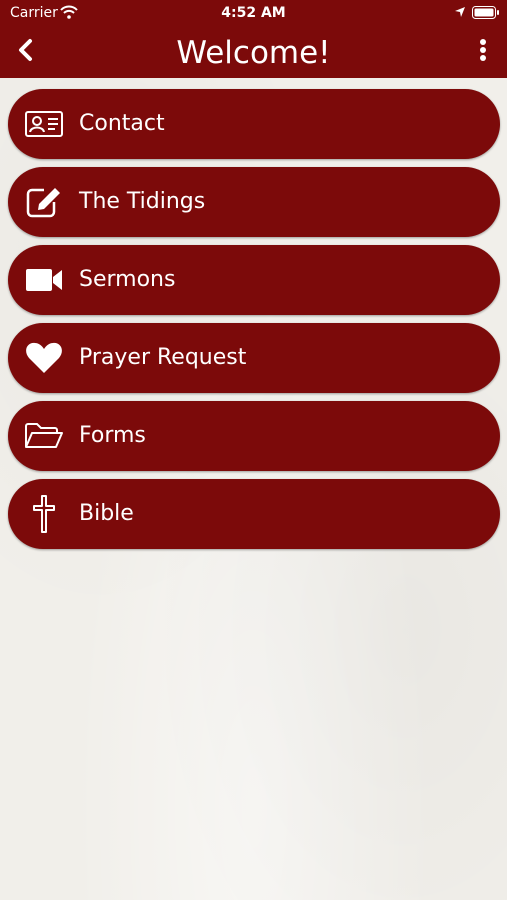 The height and width of the screenshot is (900, 507). What do you see at coordinates (486, 14) in the screenshot?
I see `battery-icon` at bounding box center [486, 14].